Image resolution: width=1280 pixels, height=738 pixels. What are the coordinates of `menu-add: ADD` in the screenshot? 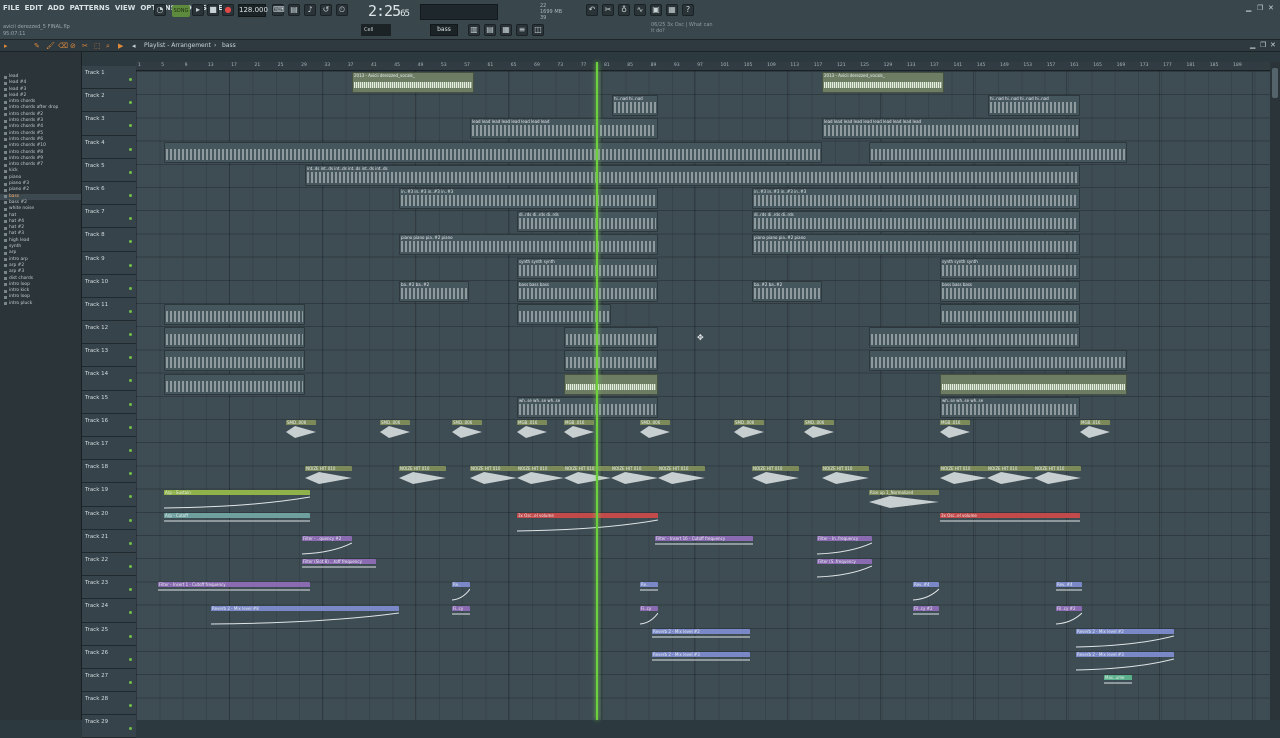 It's located at (56, 8).